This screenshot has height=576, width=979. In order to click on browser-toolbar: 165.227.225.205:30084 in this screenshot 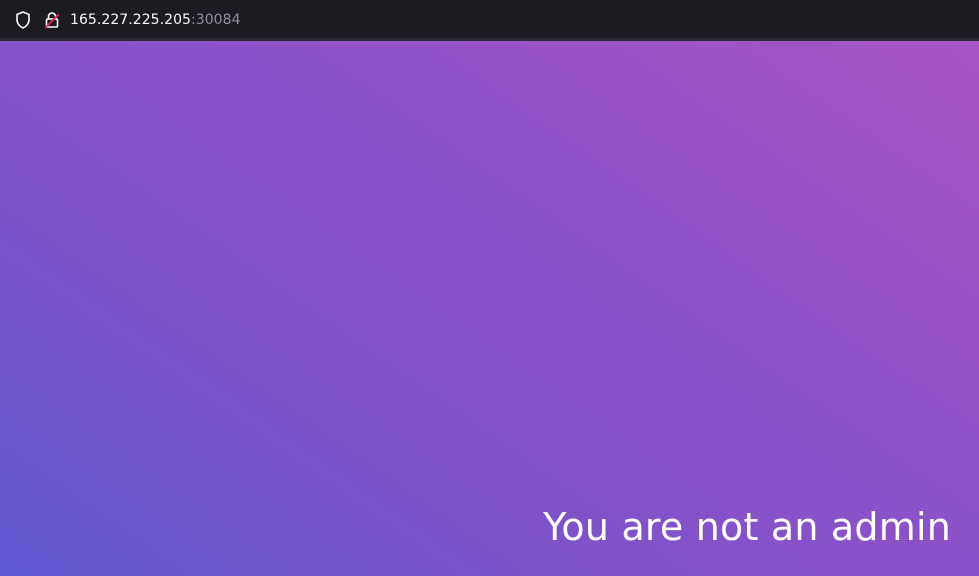, I will do `click(489, 20)`.